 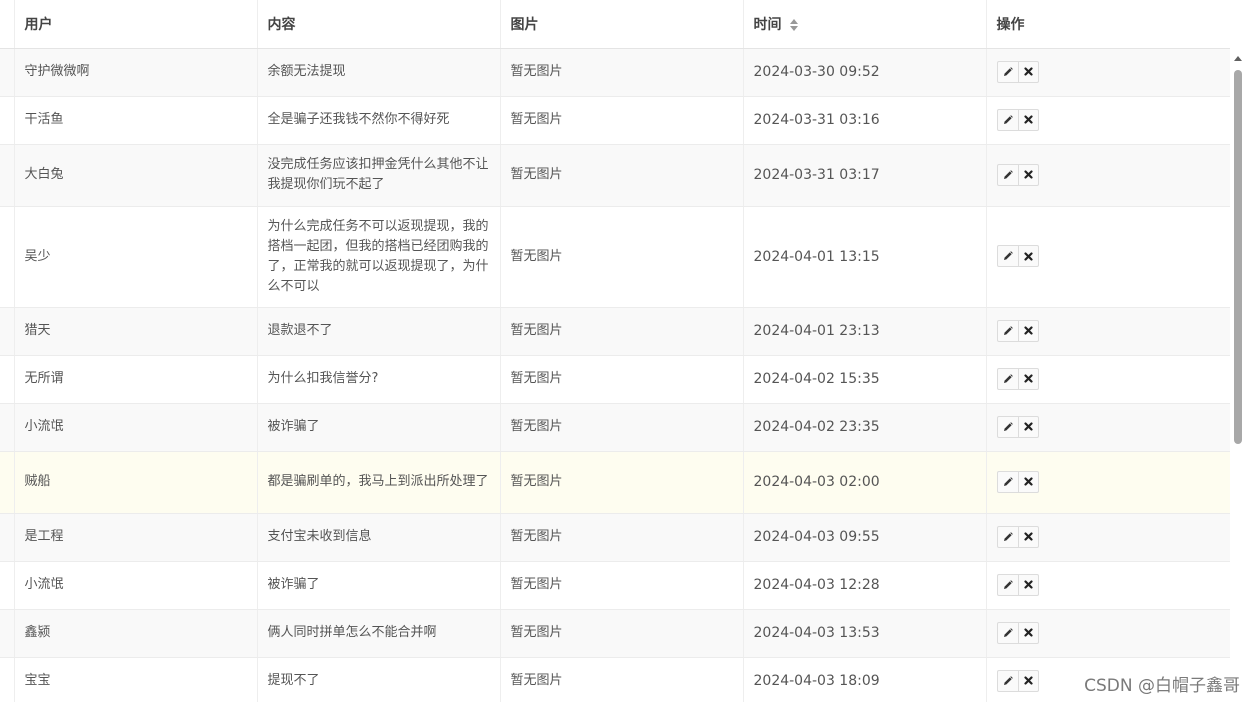 I want to click on table-row: 猎天 退款退不了 暂无图片 2024-04-01 23:13, so click(x=615, y=331).